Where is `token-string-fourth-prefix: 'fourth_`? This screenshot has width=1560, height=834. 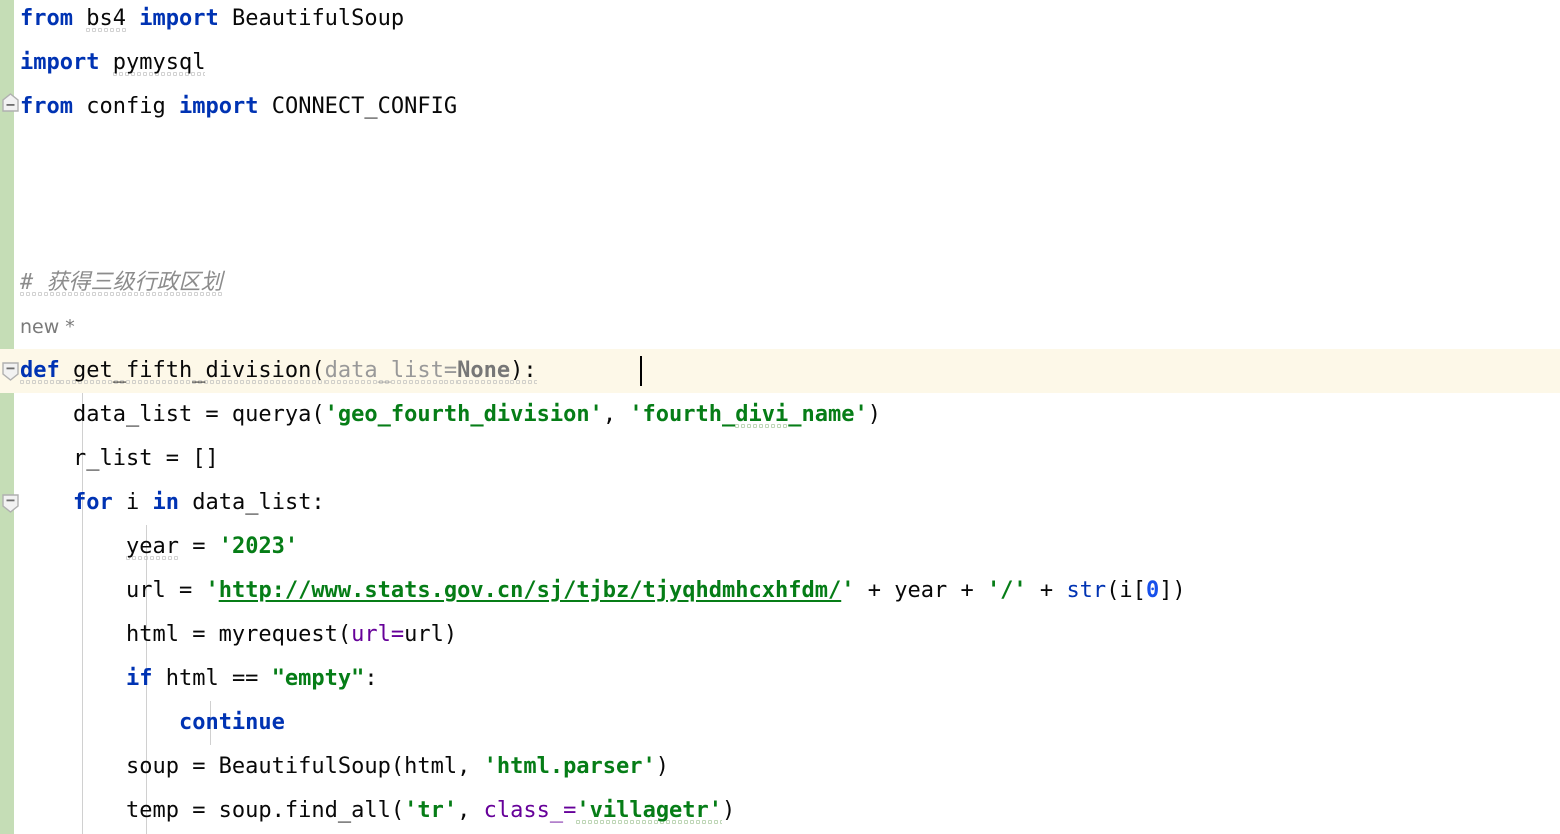
token-string-fourth-prefix: 'fourth_ is located at coordinates (682, 414).